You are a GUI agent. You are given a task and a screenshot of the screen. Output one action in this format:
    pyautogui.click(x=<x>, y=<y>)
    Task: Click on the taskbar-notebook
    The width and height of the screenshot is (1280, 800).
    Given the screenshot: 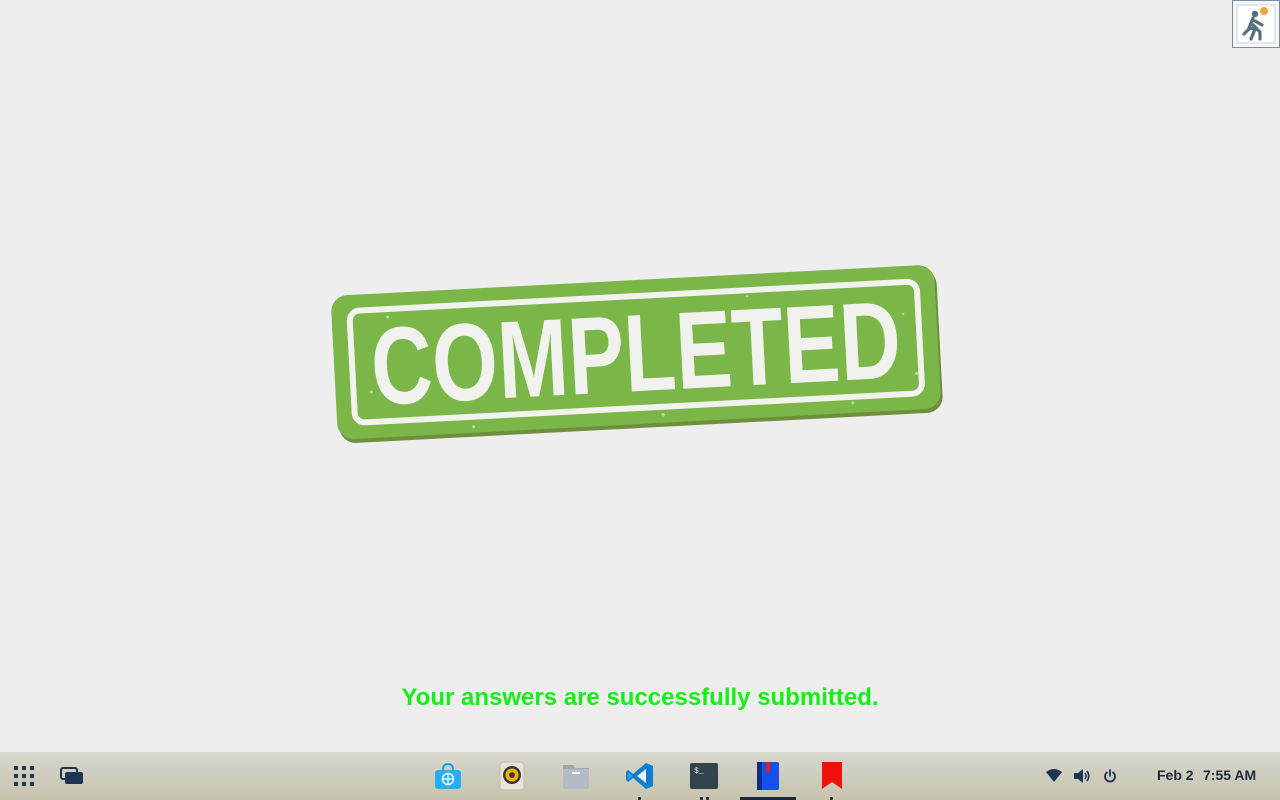 What is the action you would take?
    pyautogui.click(x=768, y=776)
    